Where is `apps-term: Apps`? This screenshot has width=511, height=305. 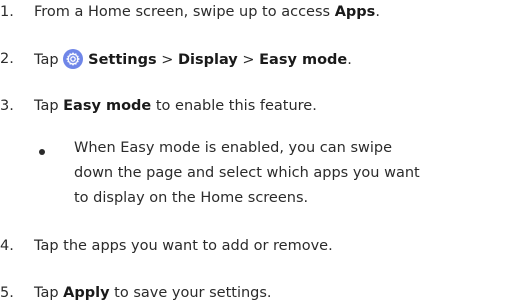
apps-term: Apps is located at coordinates (355, 12).